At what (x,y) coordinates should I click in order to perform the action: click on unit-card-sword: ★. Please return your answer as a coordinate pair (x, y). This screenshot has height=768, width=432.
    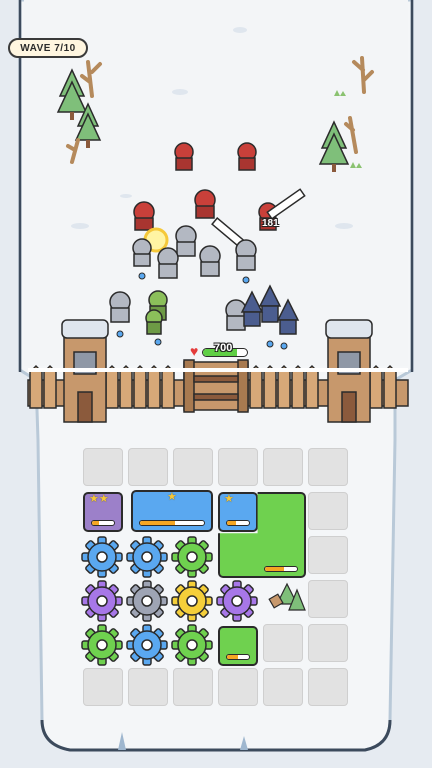
    Looking at the image, I should click on (238, 512).